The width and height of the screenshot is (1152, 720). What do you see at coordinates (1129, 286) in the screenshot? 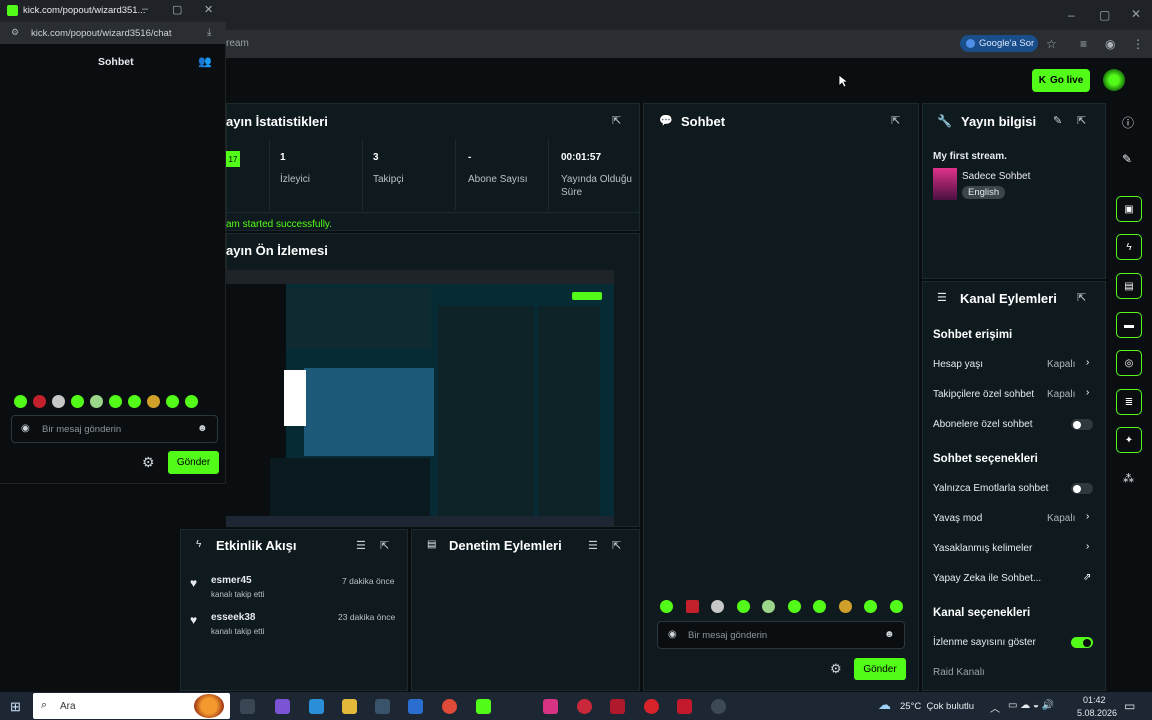
I see `document-icon: ▤` at bounding box center [1129, 286].